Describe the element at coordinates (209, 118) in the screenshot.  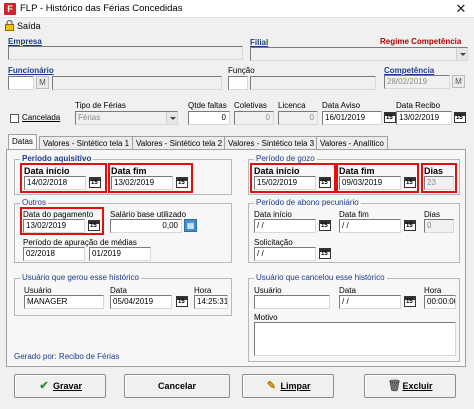
I see `qtde-faltas-field: 0` at that location.